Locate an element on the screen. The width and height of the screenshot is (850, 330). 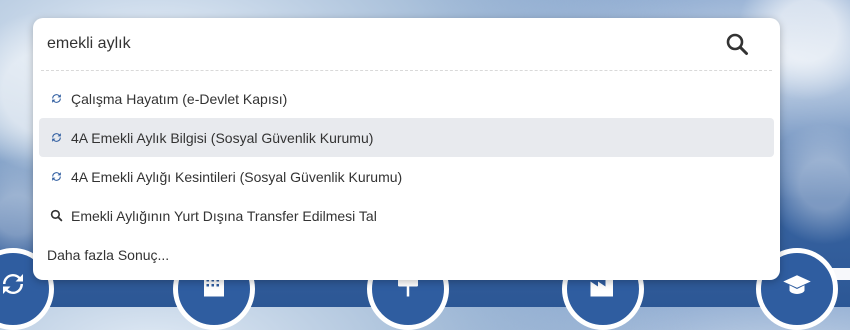
graduation-cap-icon is located at coordinates (797, 287).